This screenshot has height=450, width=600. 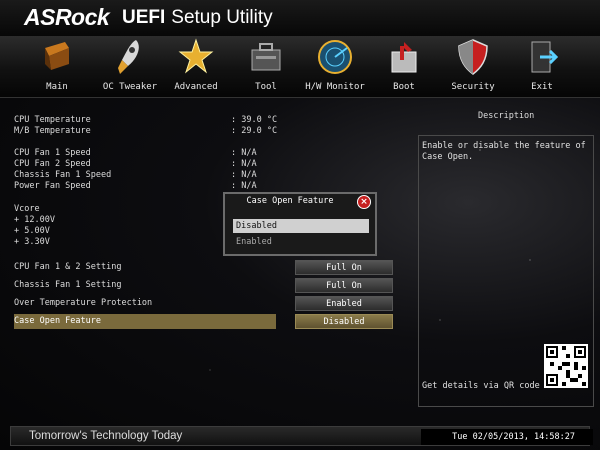 What do you see at coordinates (244, 164) in the screenshot?
I see `cpu-fan2-value: : N/A` at bounding box center [244, 164].